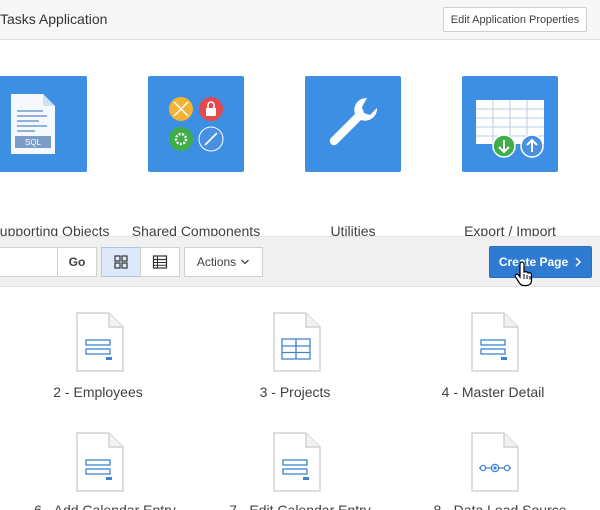 The height and width of the screenshot is (510, 600). I want to click on pages-toolbar: Go Actions Create Page, so click(300, 261).